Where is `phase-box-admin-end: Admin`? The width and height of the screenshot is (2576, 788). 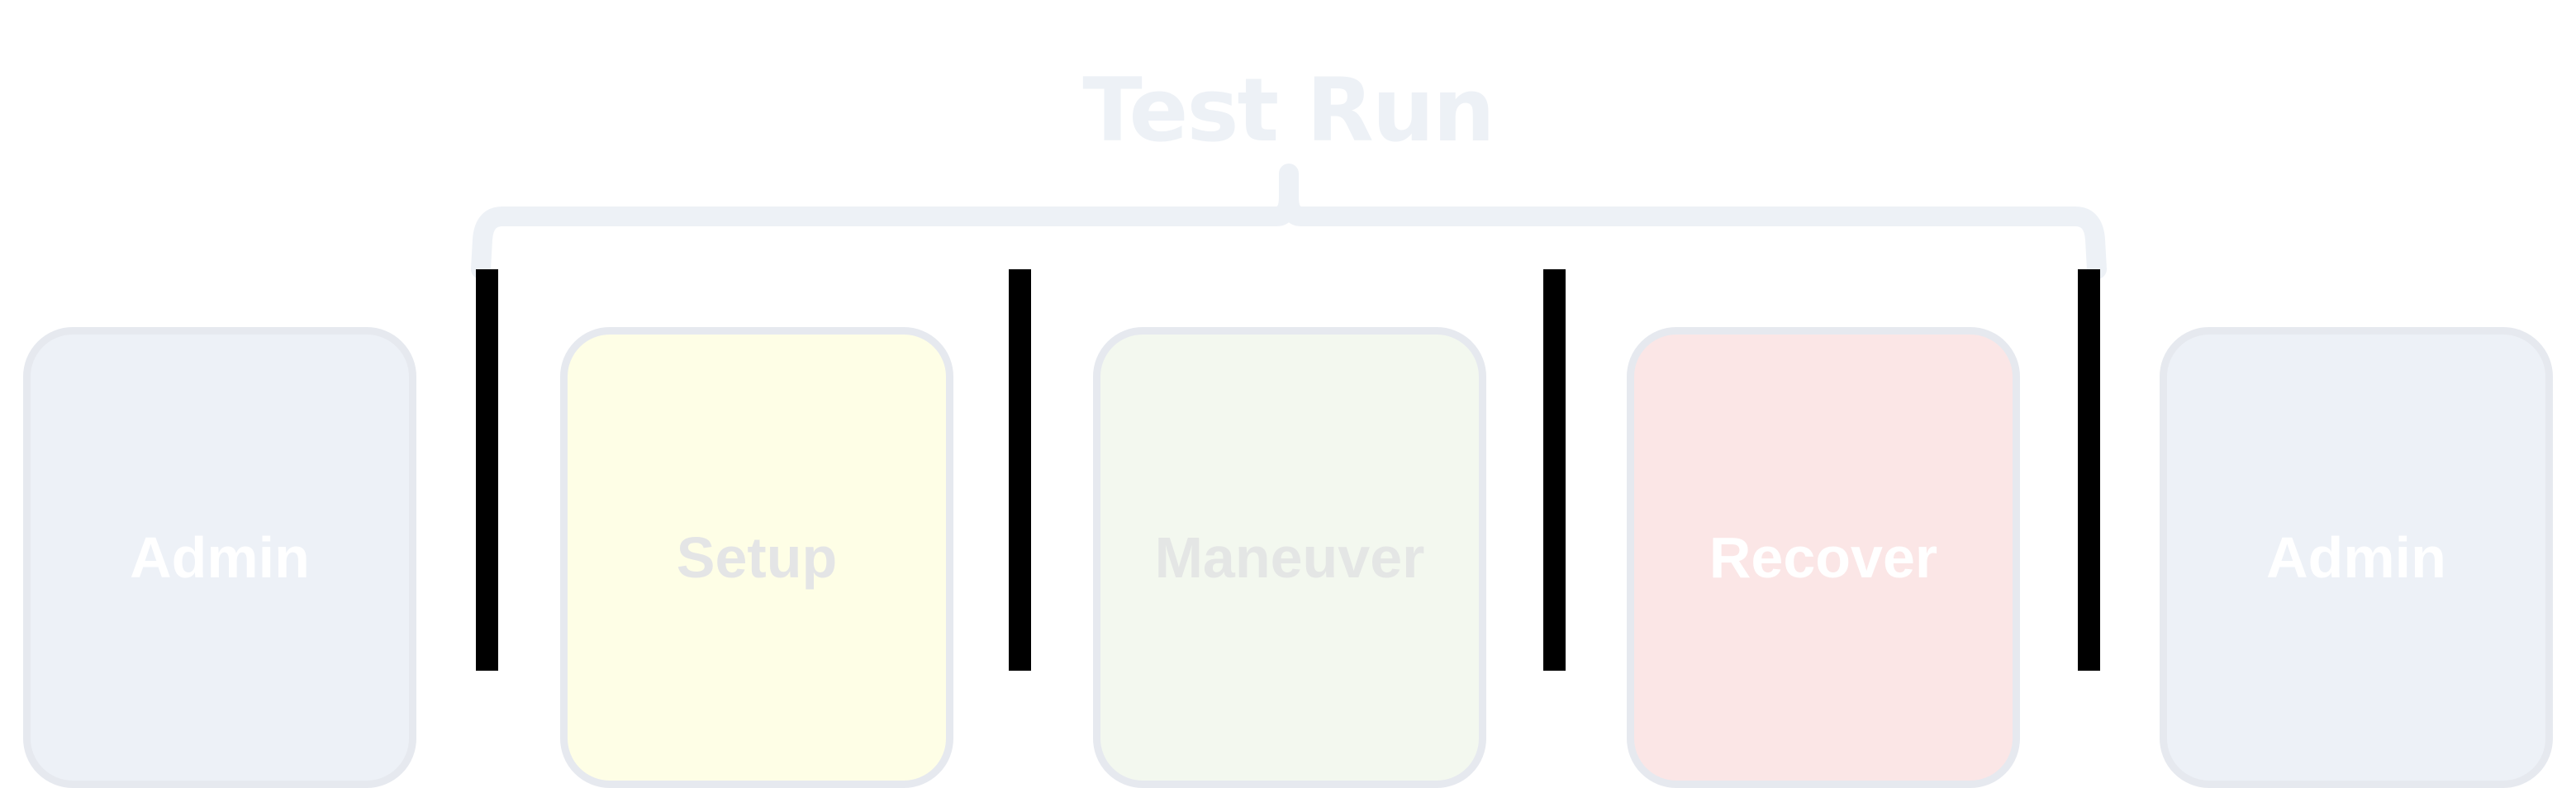 phase-box-admin-end: Admin is located at coordinates (2356, 557).